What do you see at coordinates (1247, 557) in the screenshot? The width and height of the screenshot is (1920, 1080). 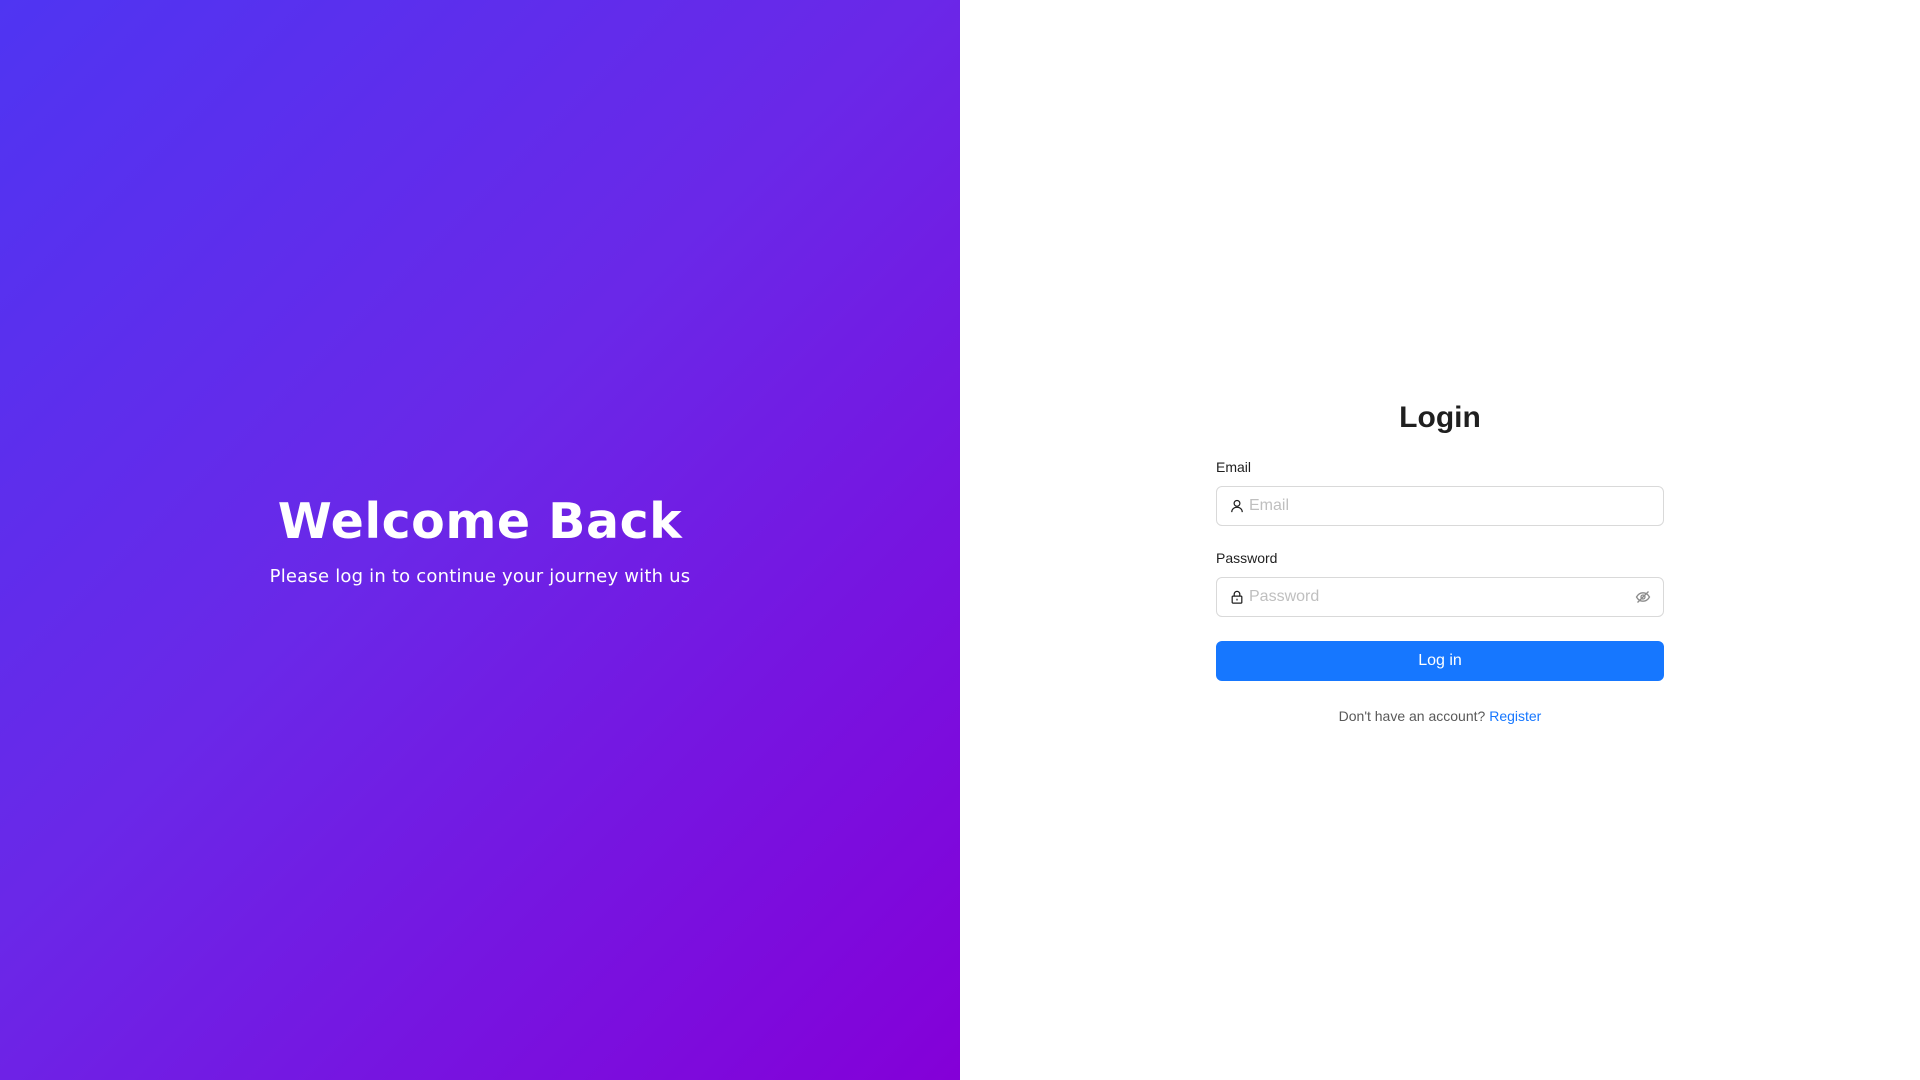 I see `password-label: Password` at bounding box center [1247, 557].